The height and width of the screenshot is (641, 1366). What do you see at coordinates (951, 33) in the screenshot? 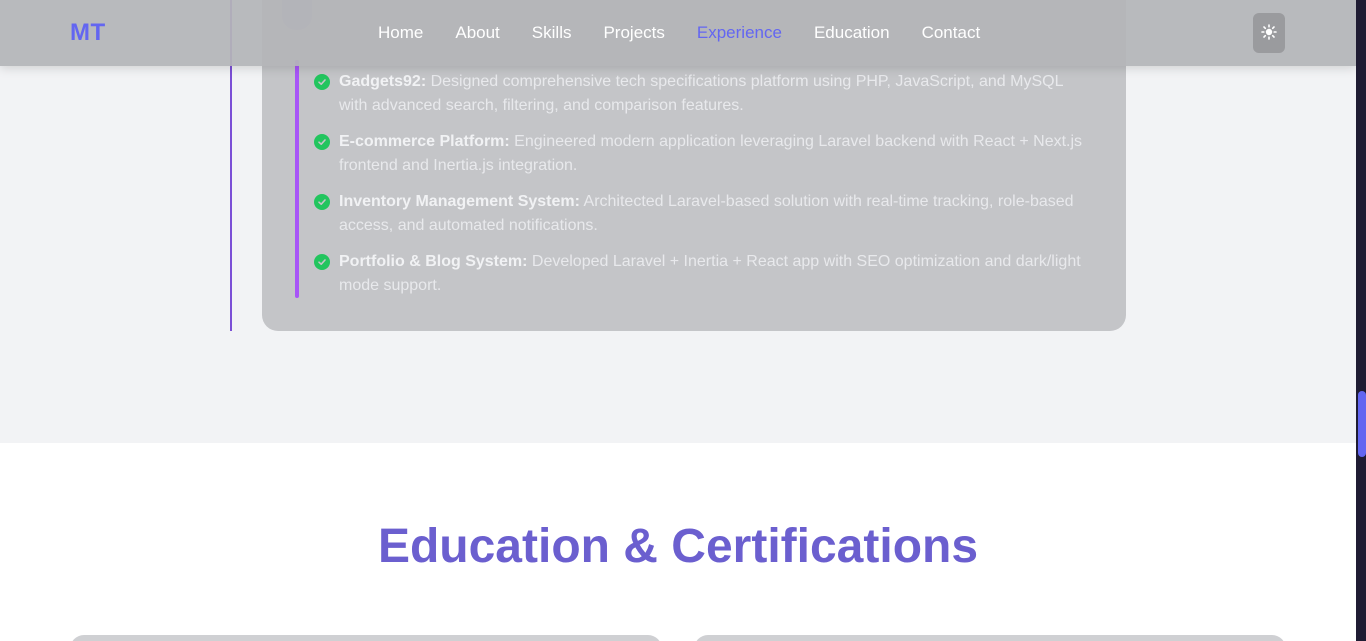
I see `nav-link-contact: Contact` at bounding box center [951, 33].